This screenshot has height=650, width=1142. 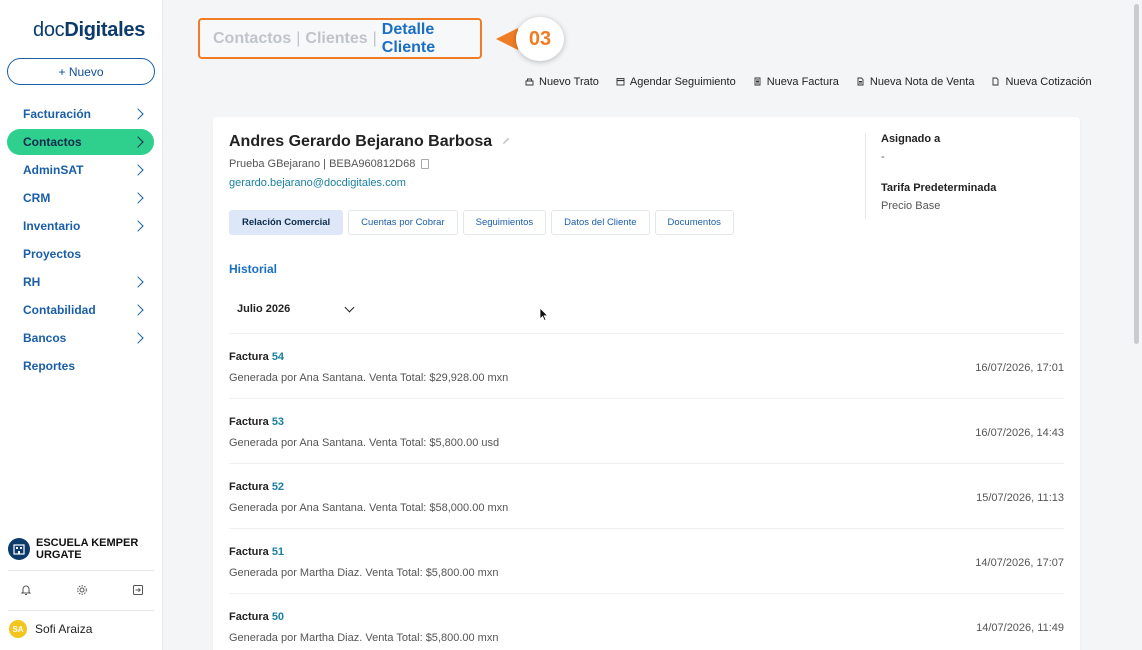 I want to click on new-sales-note-button: Nueva Nota de Venta, so click(x=915, y=82).